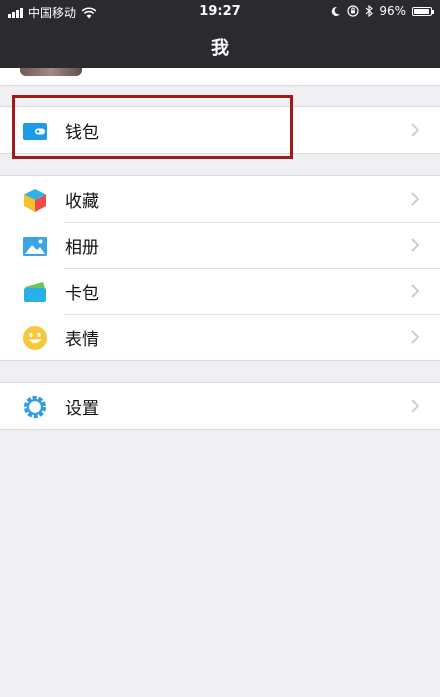 This screenshot has width=440, height=697. Describe the element at coordinates (336, 11) in the screenshot. I see `moon-icon` at that location.